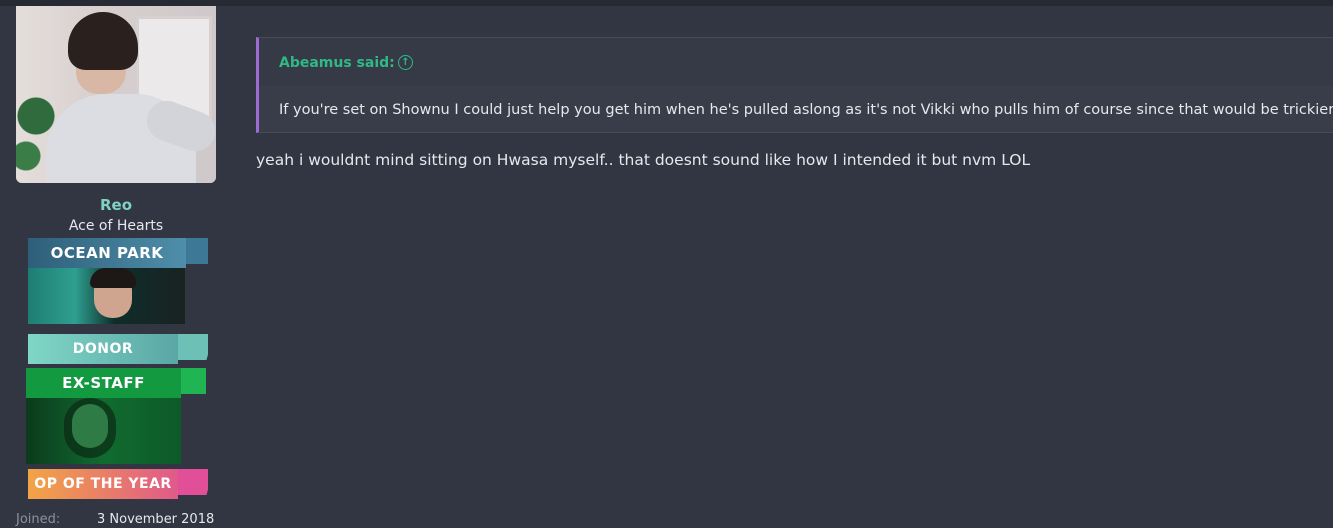  Describe the element at coordinates (337, 63) in the screenshot. I see `quote-author-link: Abeamus said:` at that location.